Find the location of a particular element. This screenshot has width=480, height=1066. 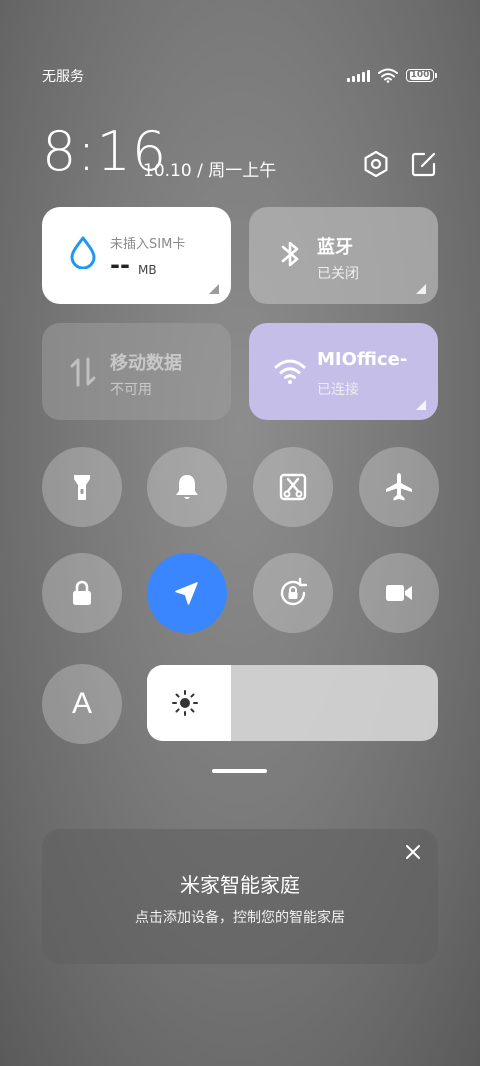

airplane-icon is located at coordinates (399, 487).